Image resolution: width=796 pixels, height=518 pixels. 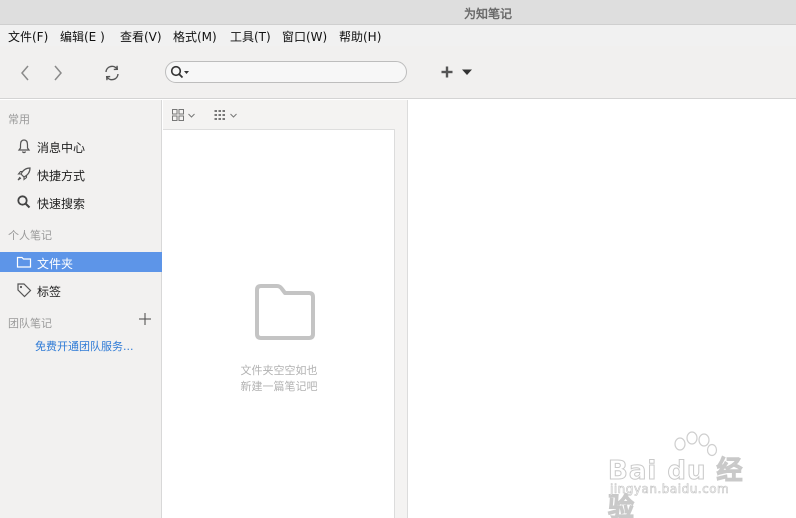 I want to click on search-box, so click(x=286, y=72).